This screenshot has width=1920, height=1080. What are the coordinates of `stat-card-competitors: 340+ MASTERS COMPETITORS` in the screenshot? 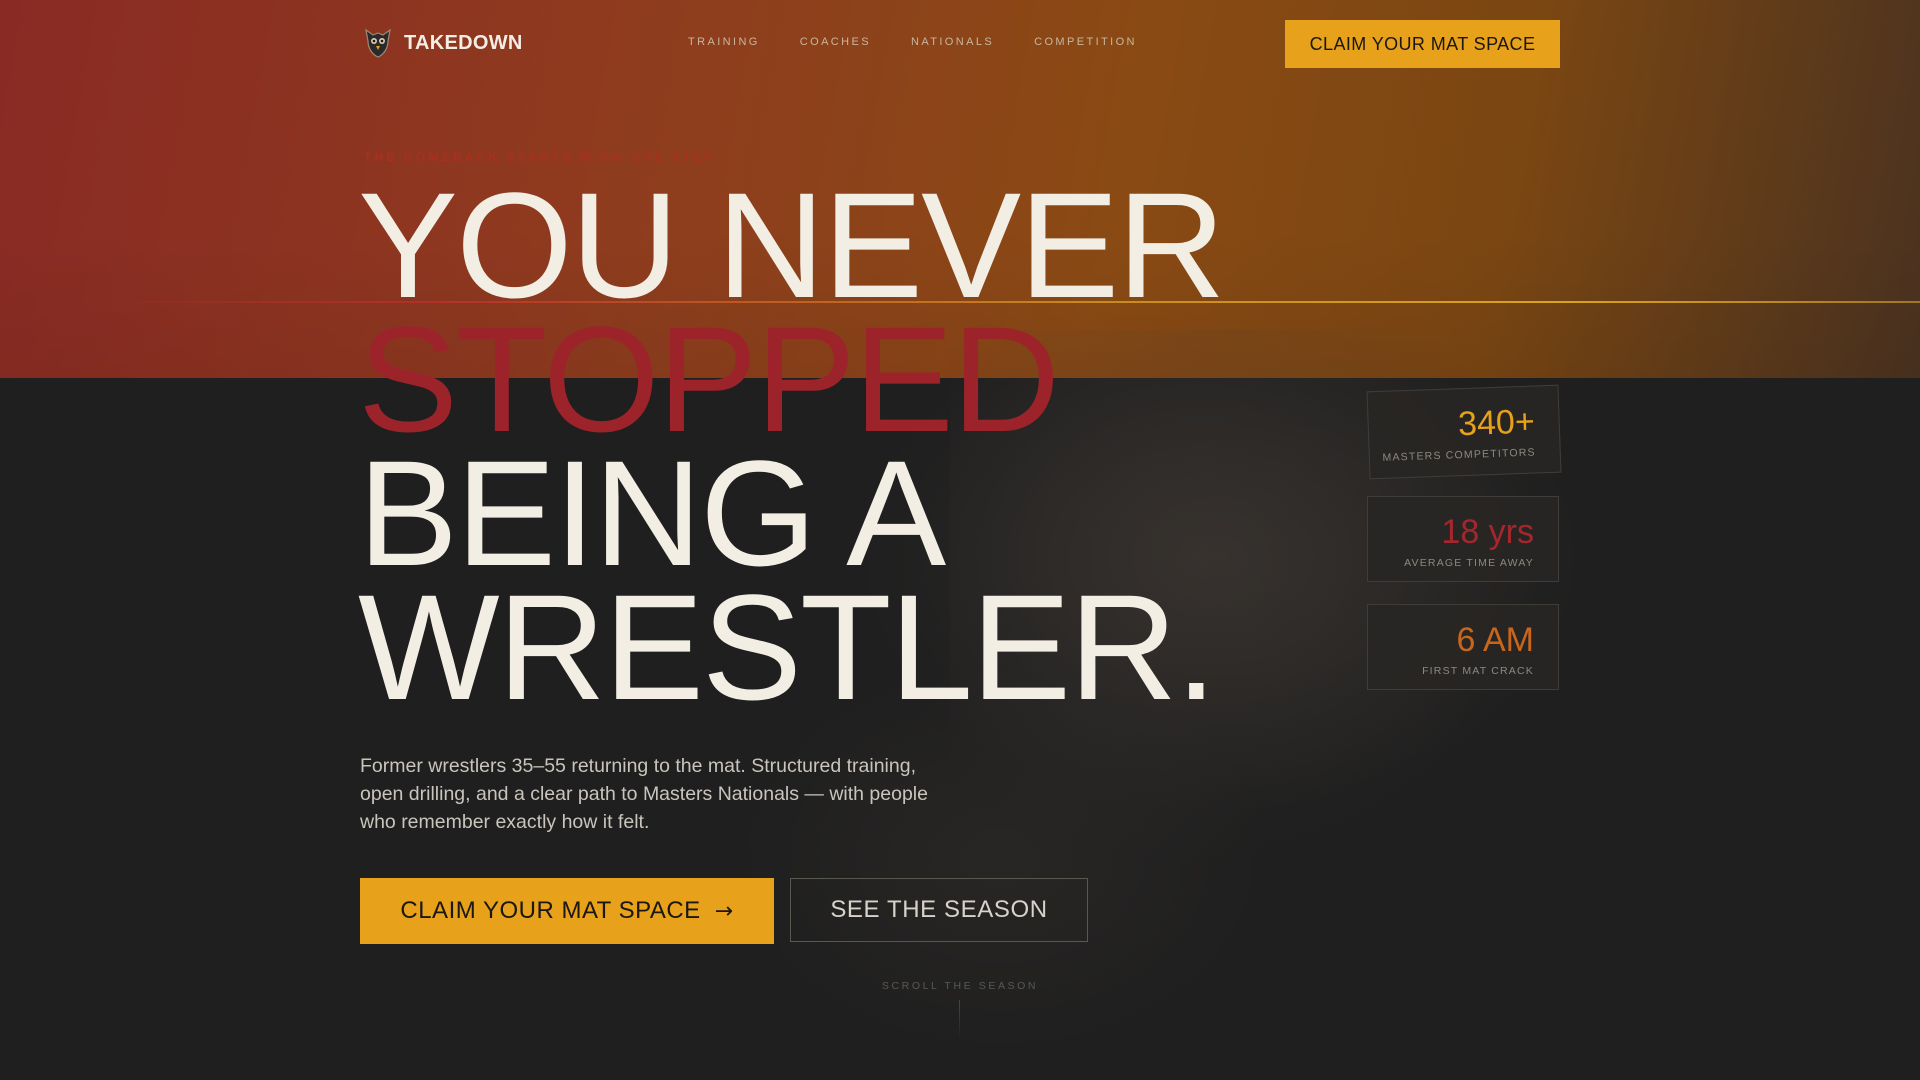 It's located at (1464, 432).